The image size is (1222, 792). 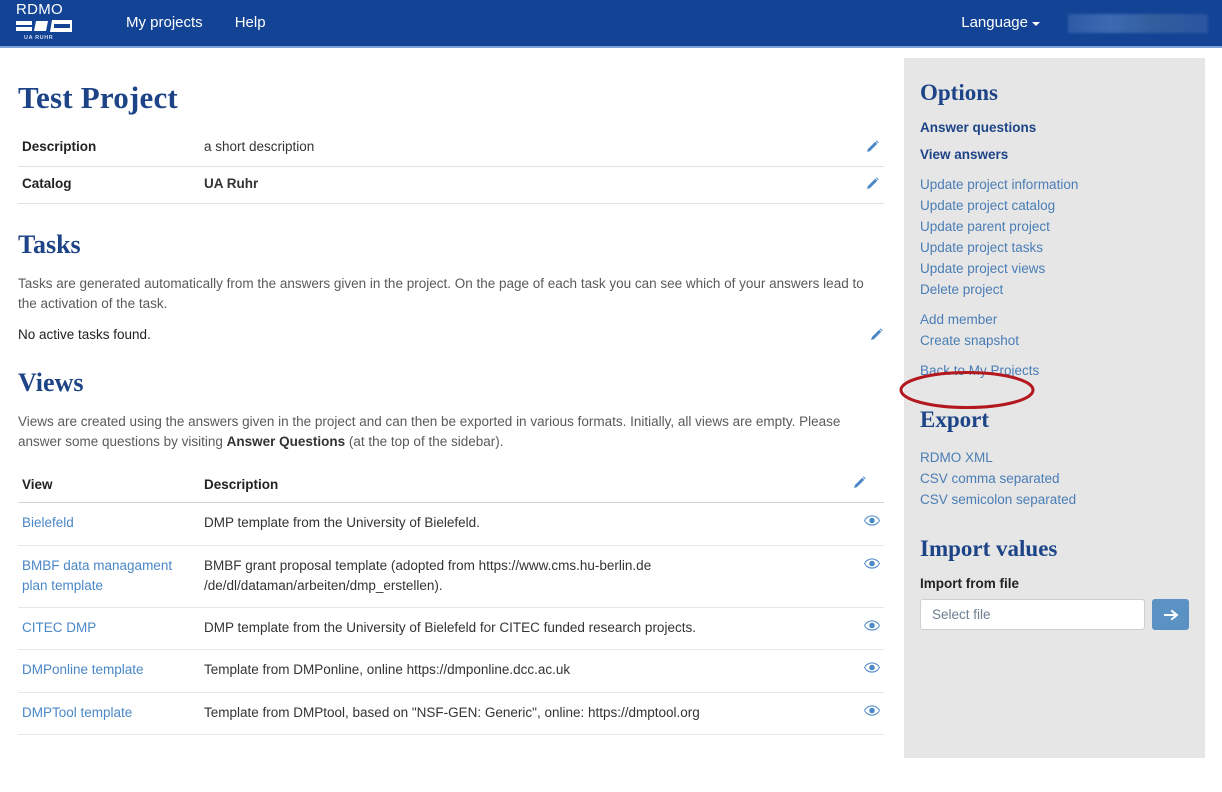 What do you see at coordinates (994, 22) in the screenshot?
I see `language-label: Language` at bounding box center [994, 22].